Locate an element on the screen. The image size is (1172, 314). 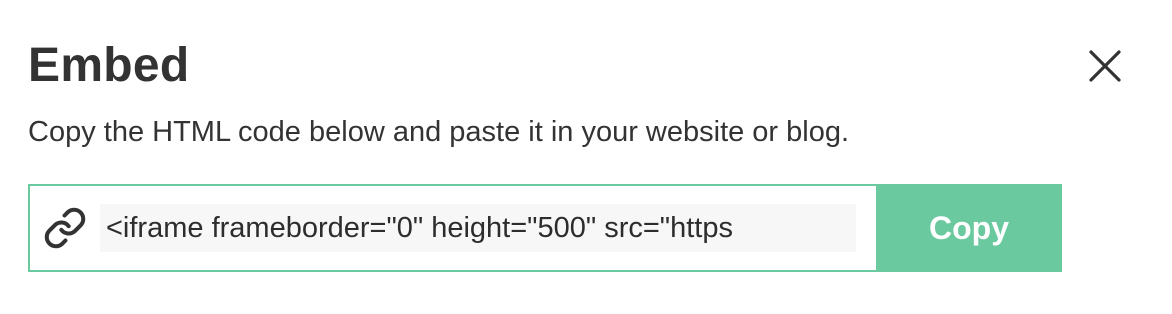
close-button is located at coordinates (1105, 67).